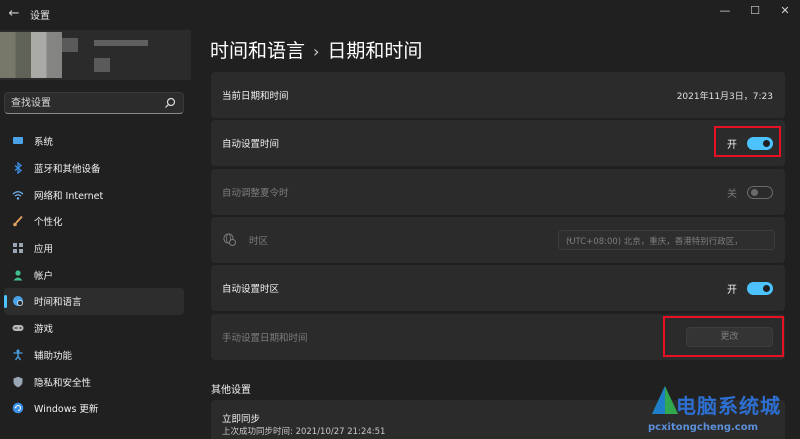 This screenshot has width=800, height=439. What do you see at coordinates (66, 410) in the screenshot?
I see `sidebar-item-label: Windows 更新` at bounding box center [66, 410].